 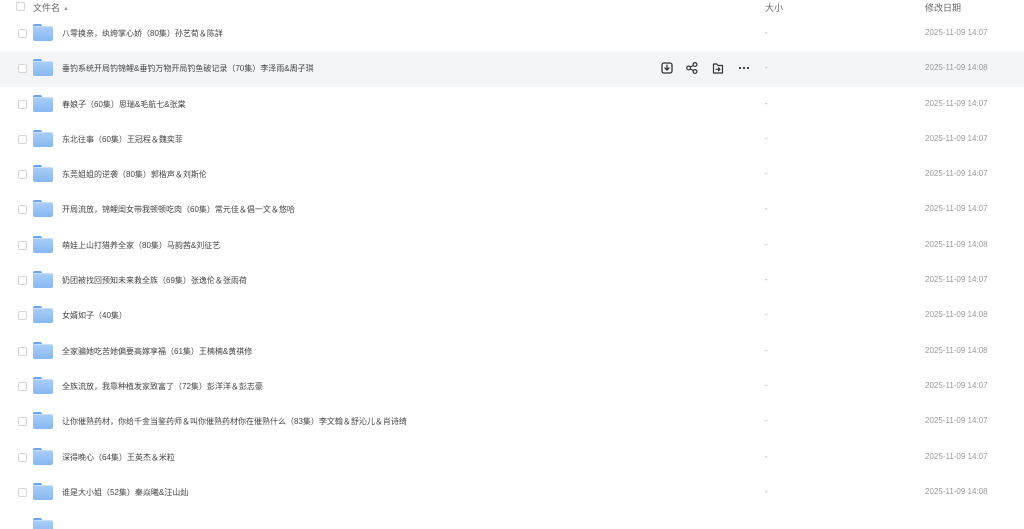 I want to click on column-header-name: 文件名 ▲, so click(x=51, y=7).